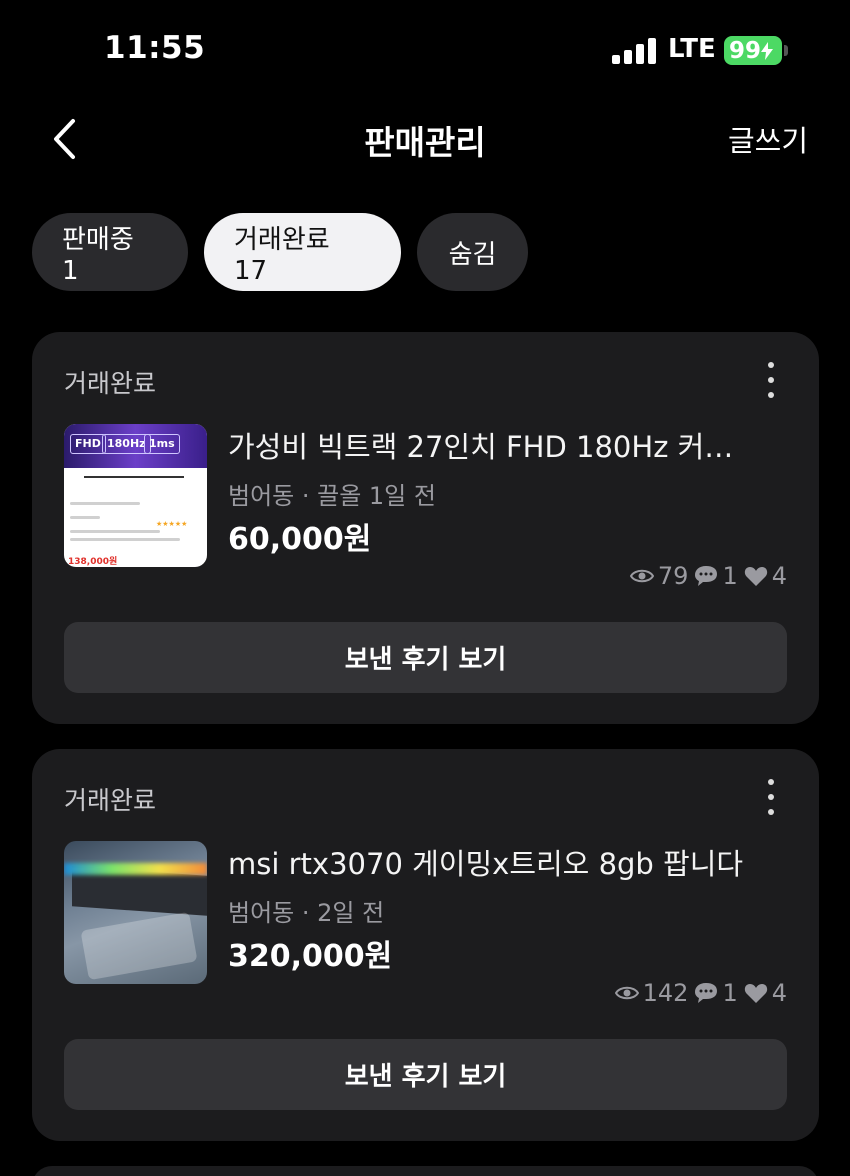 The image size is (850, 1176). What do you see at coordinates (425, 50) in the screenshot?
I see `status-bar: 11:55 LTE 99` at bounding box center [425, 50].